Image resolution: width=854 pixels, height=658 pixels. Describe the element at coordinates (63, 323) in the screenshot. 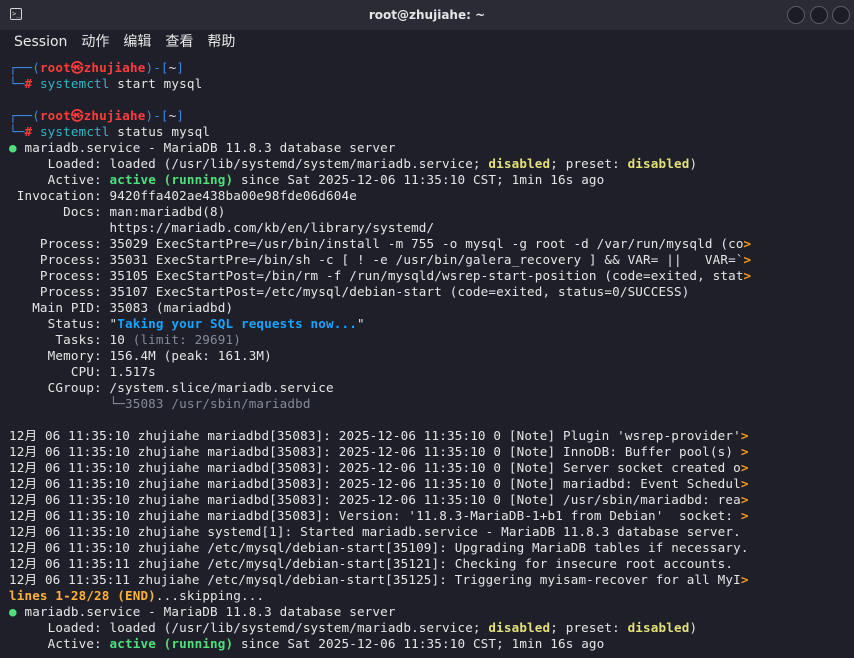

I see `terminal-text: Status: "` at that location.